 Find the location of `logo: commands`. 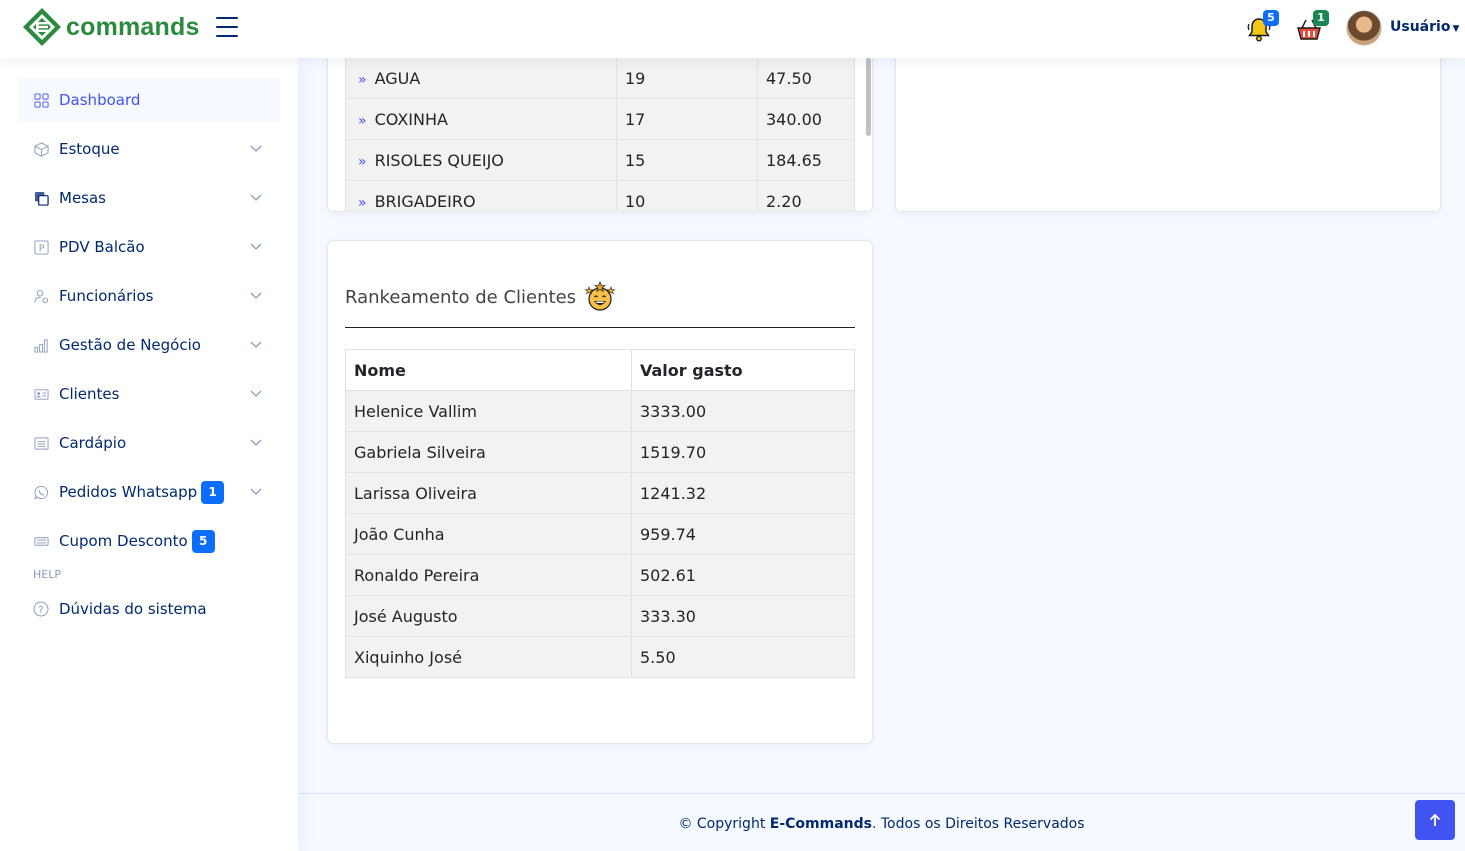

logo: commands is located at coordinates (111, 27).